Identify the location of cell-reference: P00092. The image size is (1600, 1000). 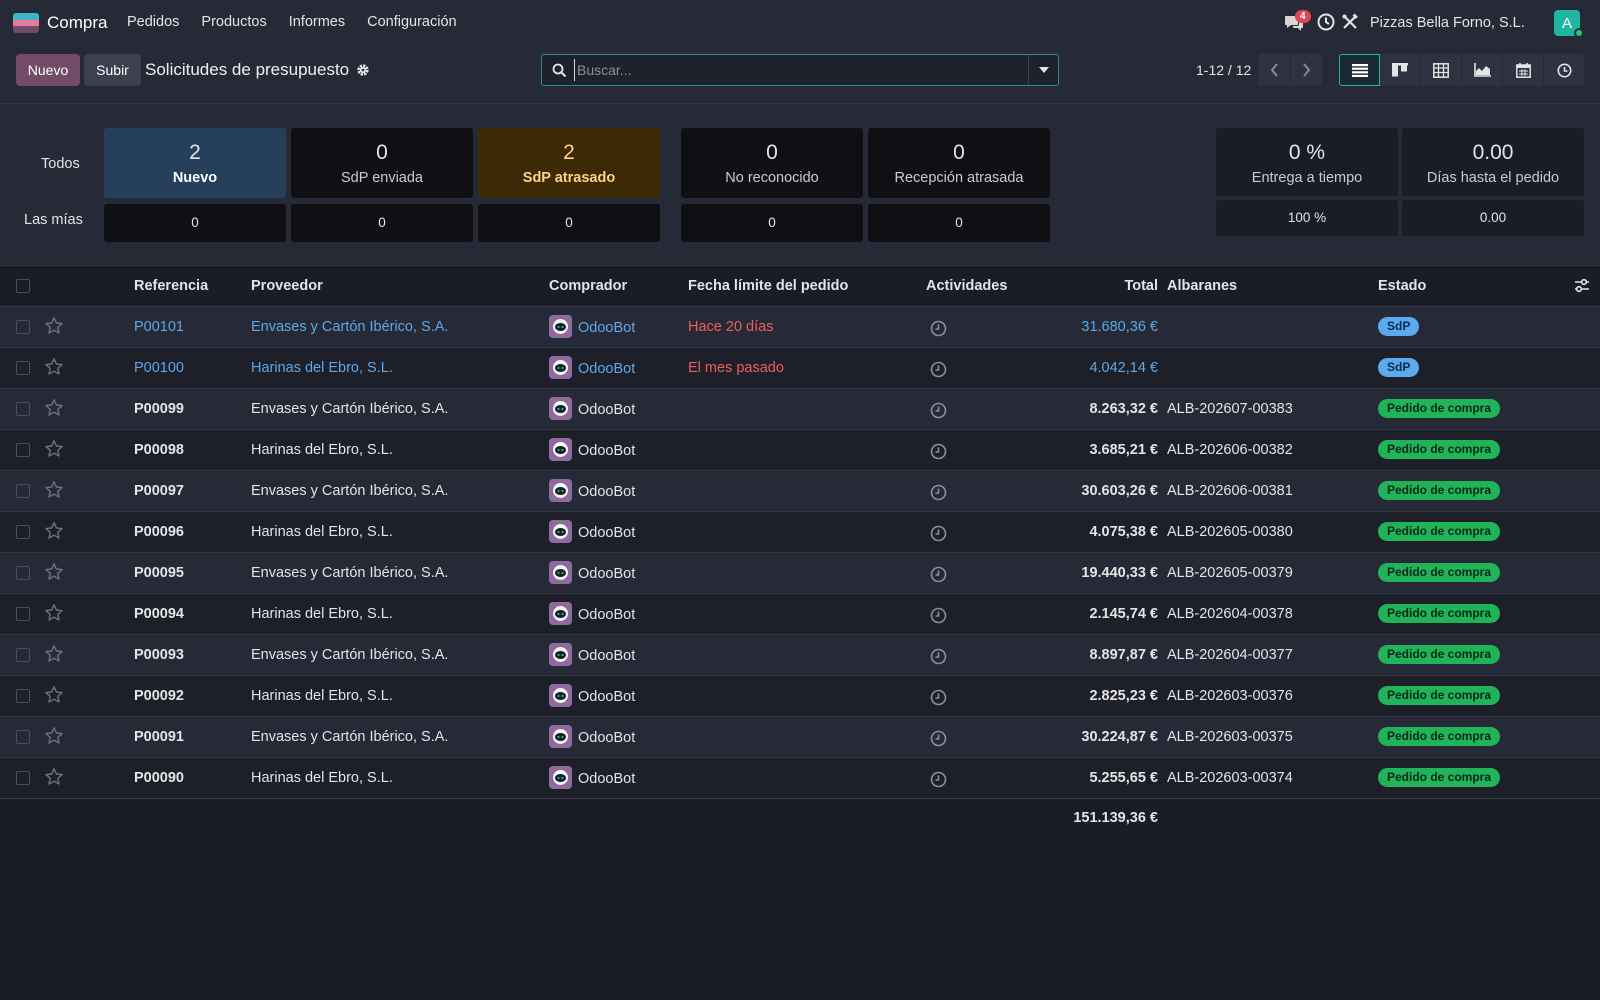
(159, 696).